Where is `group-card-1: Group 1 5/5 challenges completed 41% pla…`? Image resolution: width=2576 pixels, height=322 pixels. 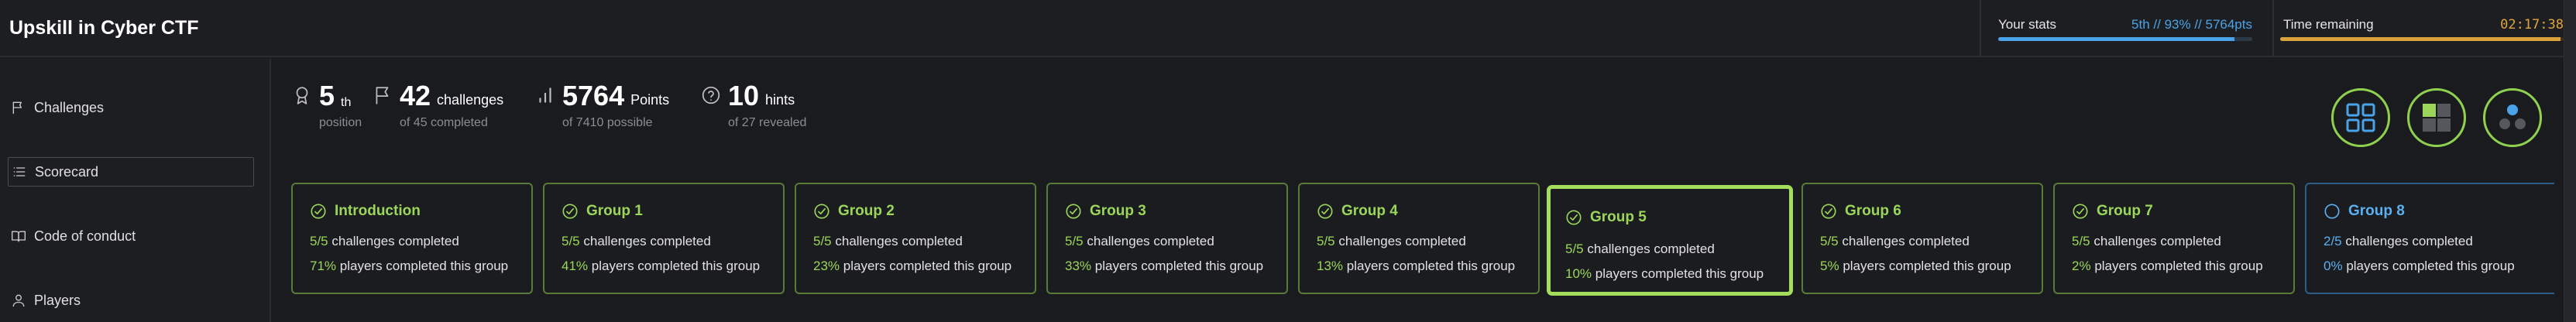
group-card-1: Group 1 5/5 challenges completed 41% pla… is located at coordinates (664, 238).